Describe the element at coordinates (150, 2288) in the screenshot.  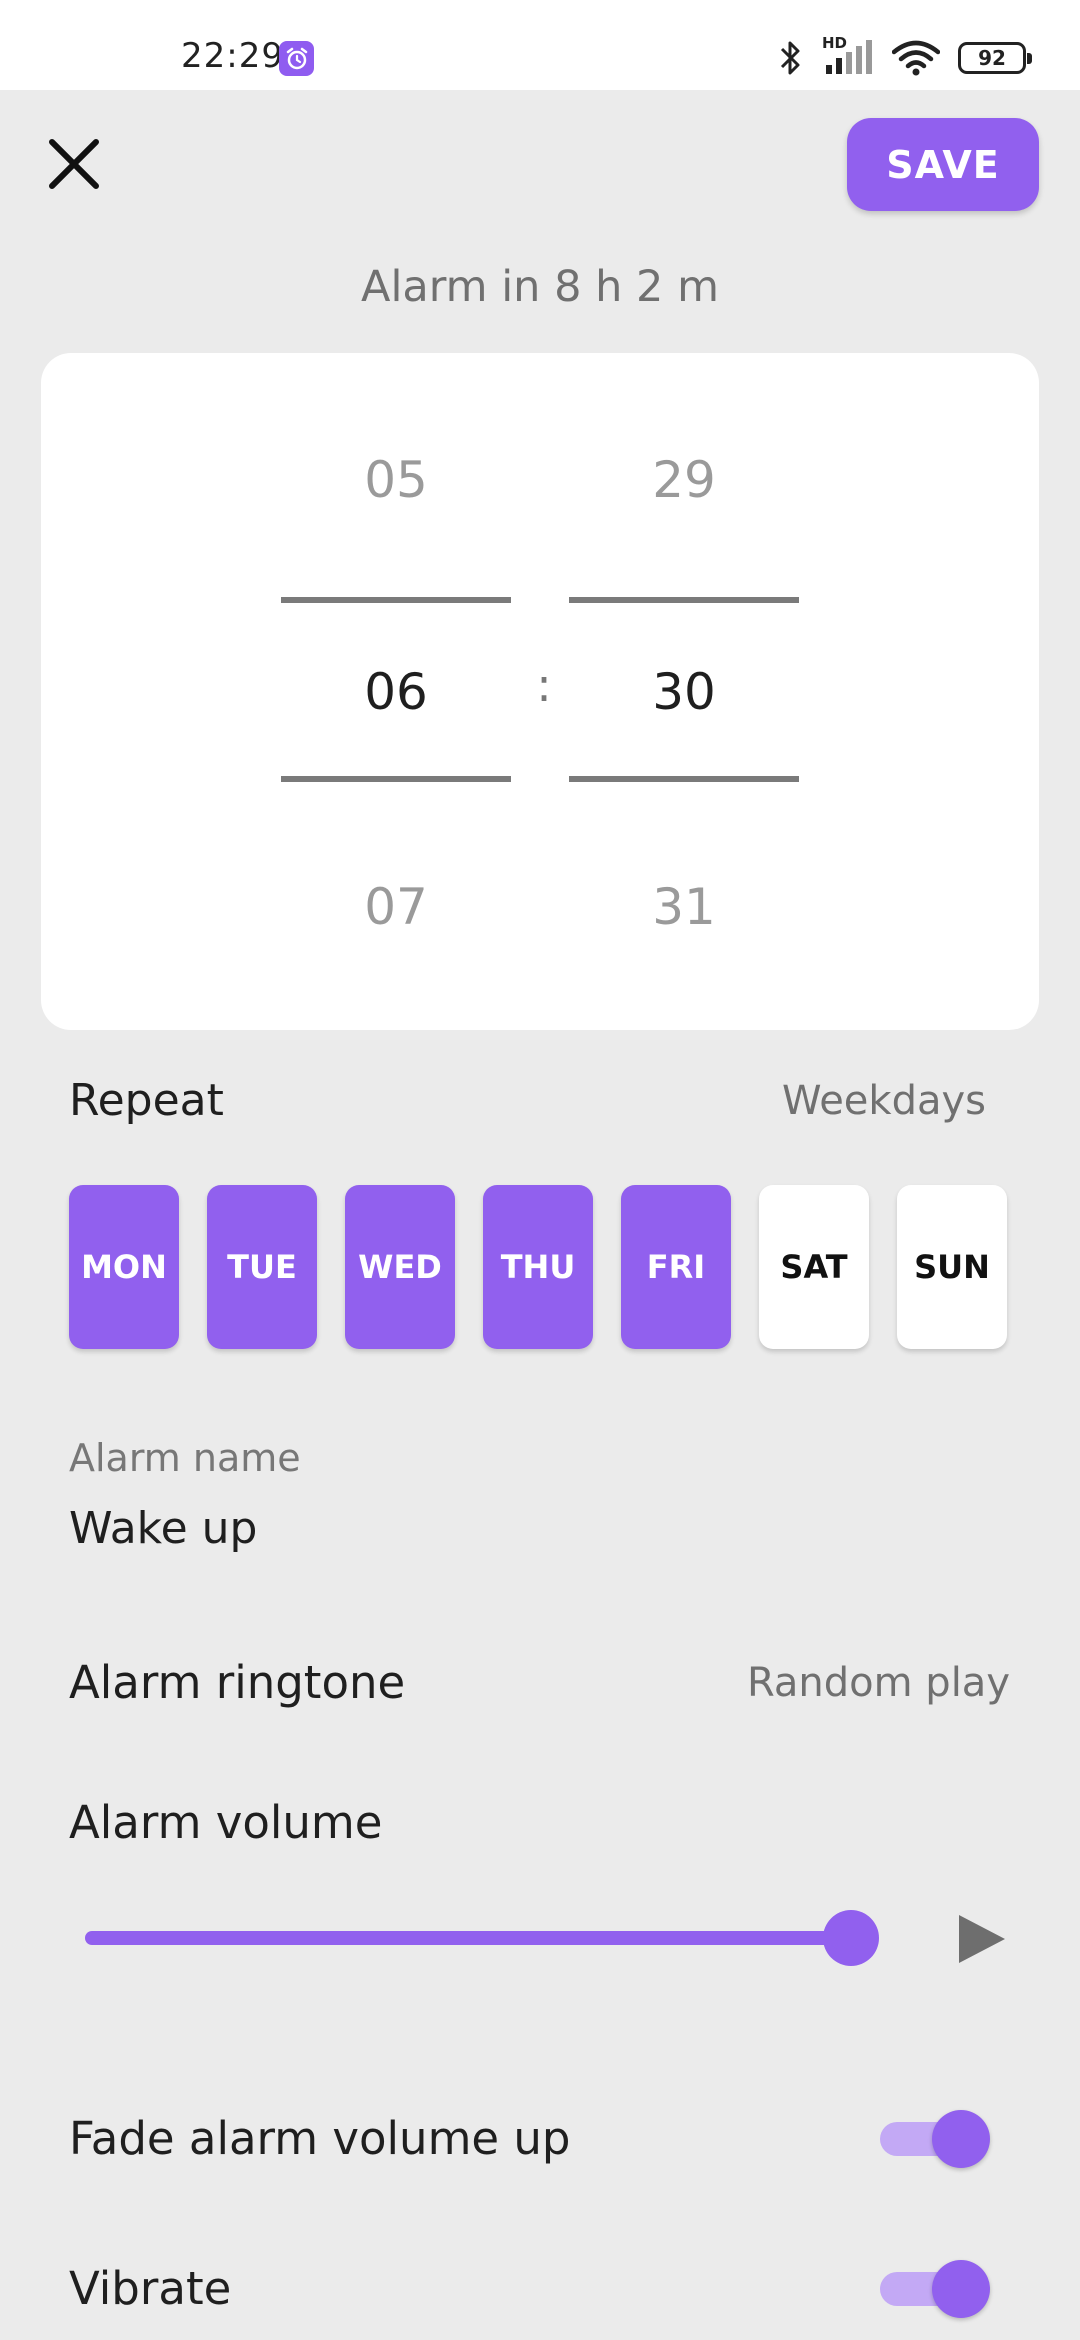
I see `vibrate-label: Vibrate` at that location.